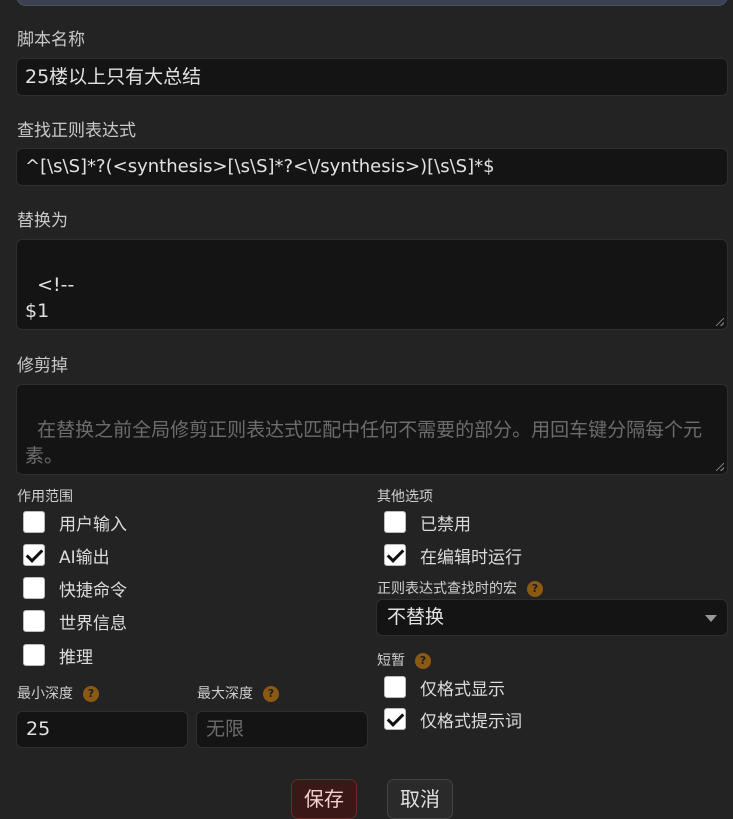 The image size is (733, 819). Describe the element at coordinates (282, 729) in the screenshot. I see `max-depth-input: 无限` at that location.